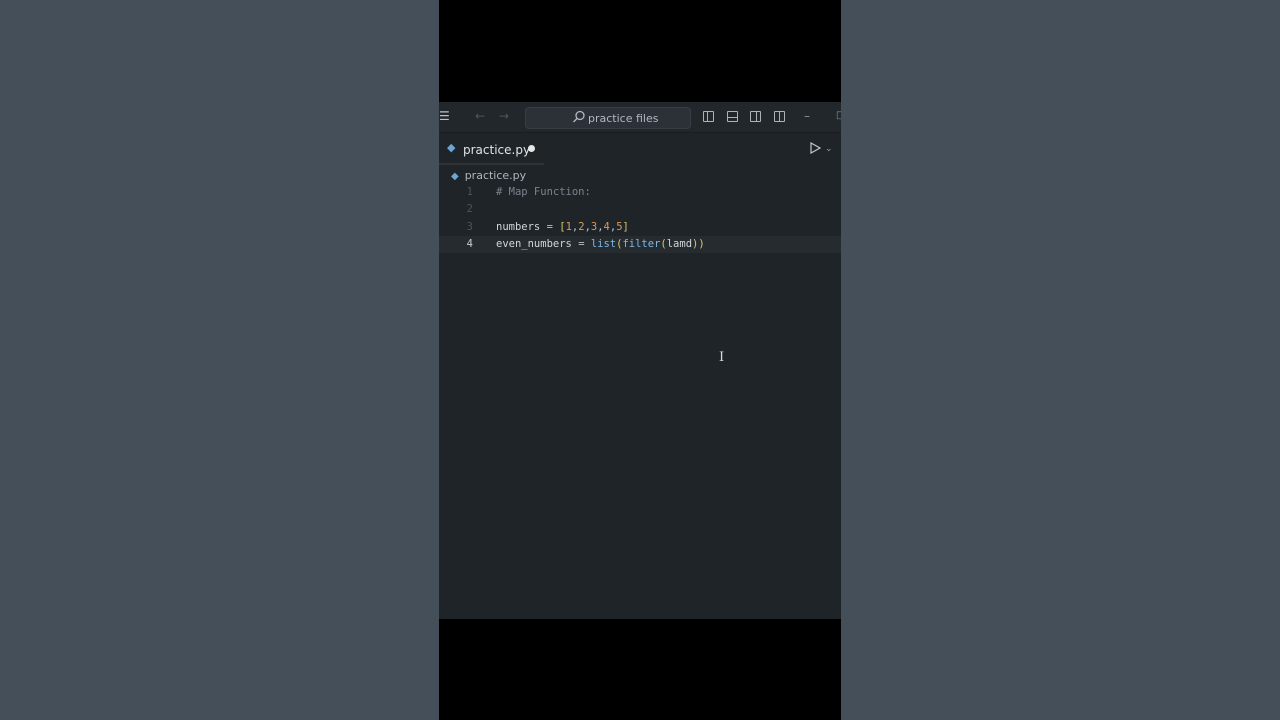 This screenshot has width=1280, height=720. I want to click on toggle-bottom-panel-icon, so click(732, 116).